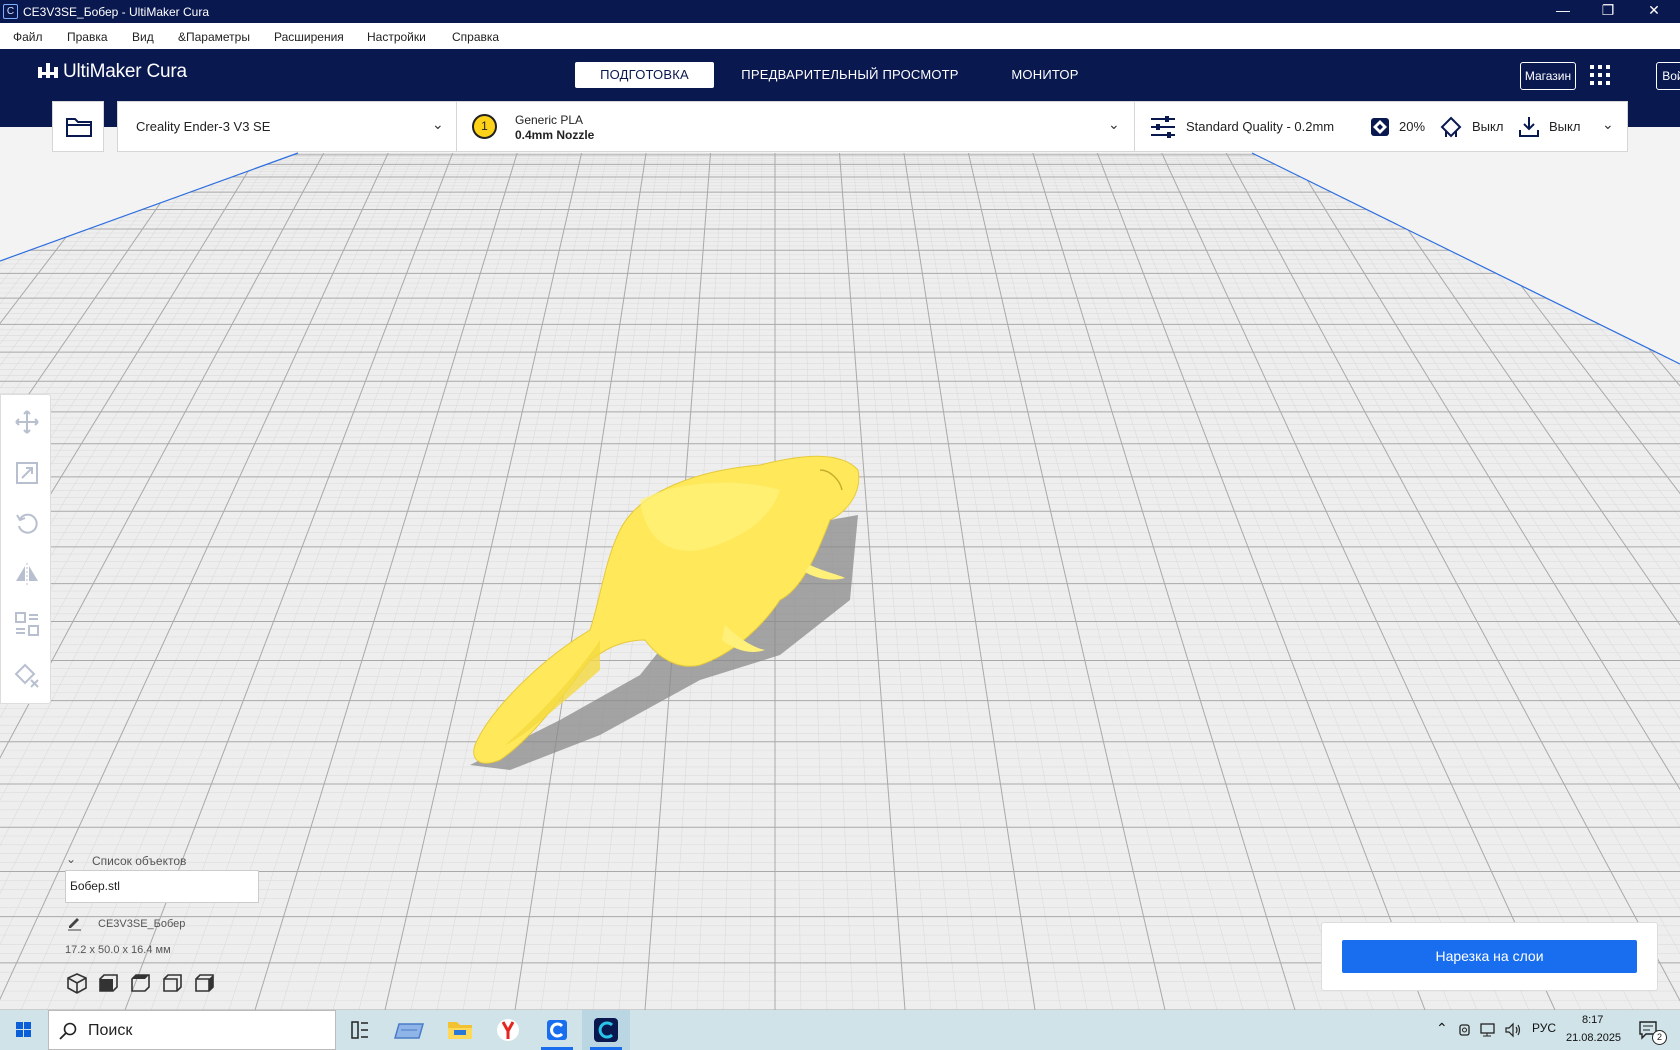 The image size is (1680, 1050). I want to click on edit-pencil-icon, so click(74, 923).